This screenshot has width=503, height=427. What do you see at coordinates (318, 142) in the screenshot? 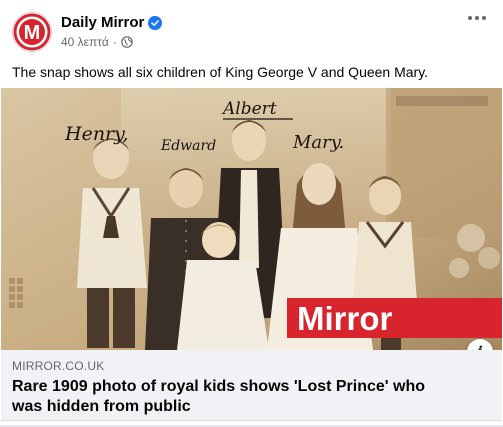
I see `name-mary: Mary.` at bounding box center [318, 142].